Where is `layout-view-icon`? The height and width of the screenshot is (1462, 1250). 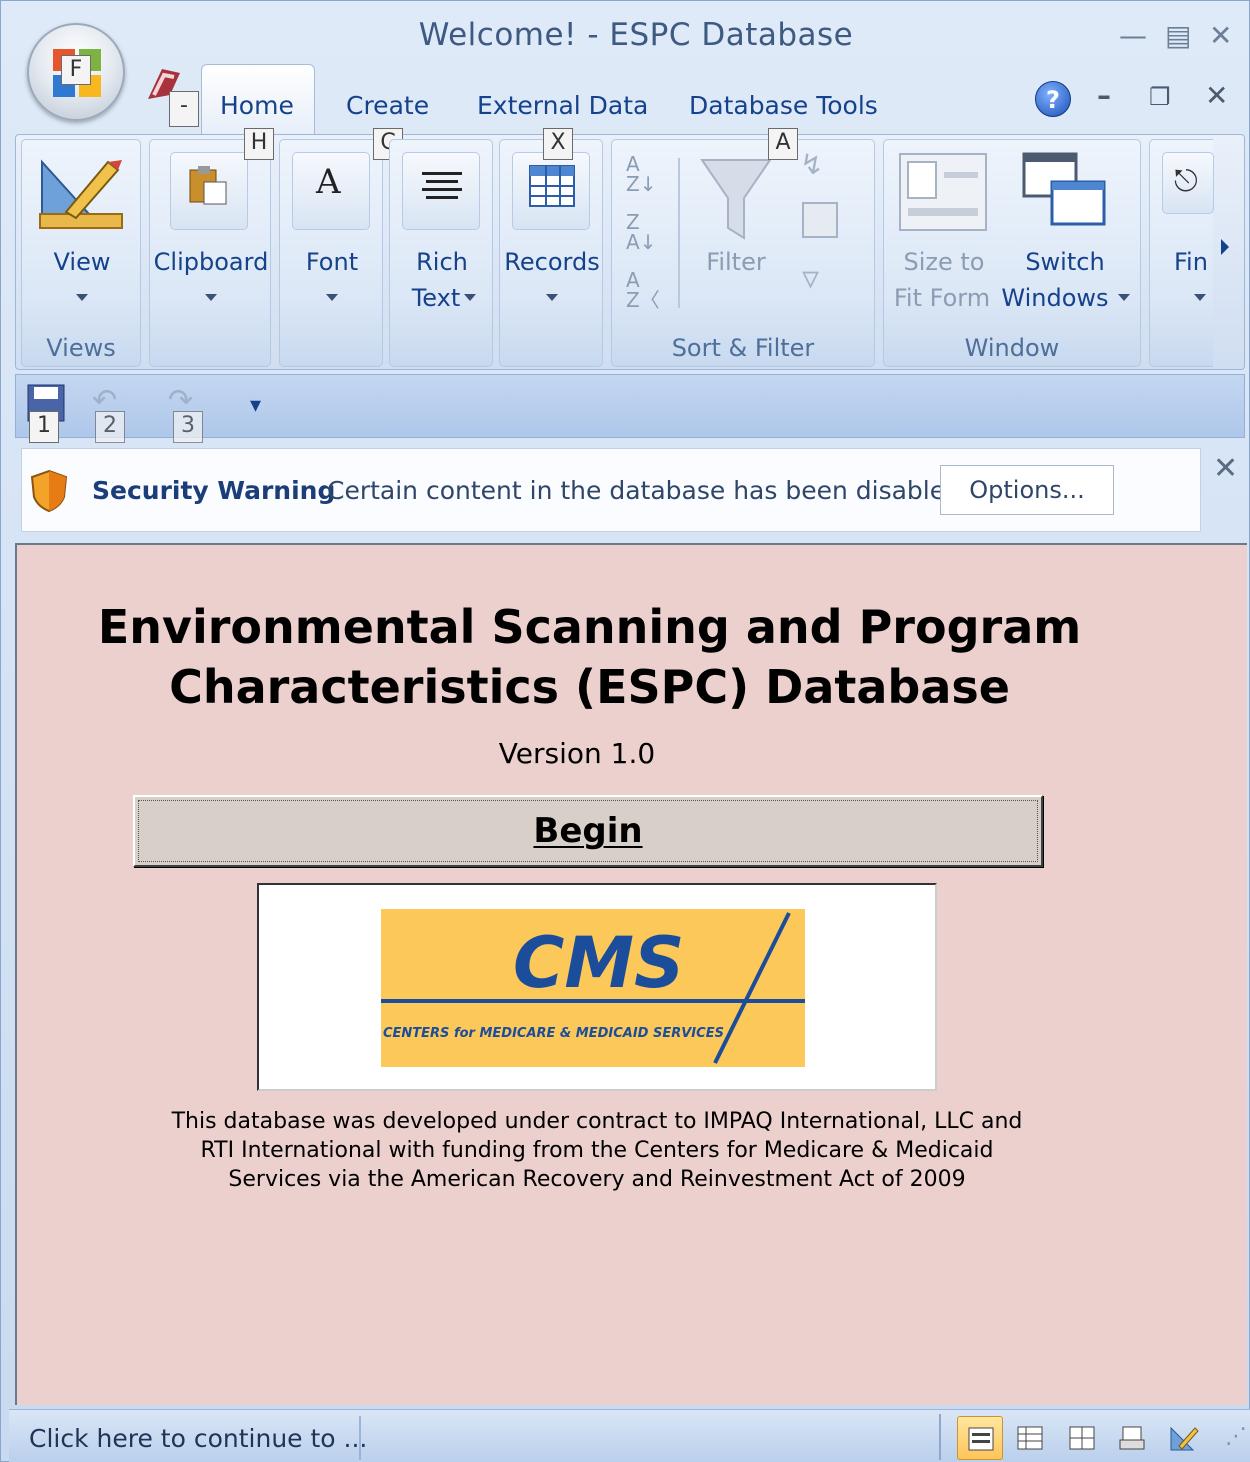
layout-view-icon is located at coordinates (1132, 1438).